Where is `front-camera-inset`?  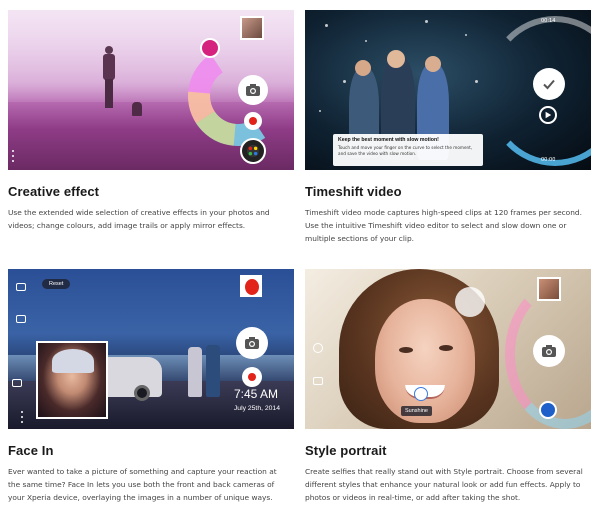
front-camera-inset is located at coordinates (72, 380).